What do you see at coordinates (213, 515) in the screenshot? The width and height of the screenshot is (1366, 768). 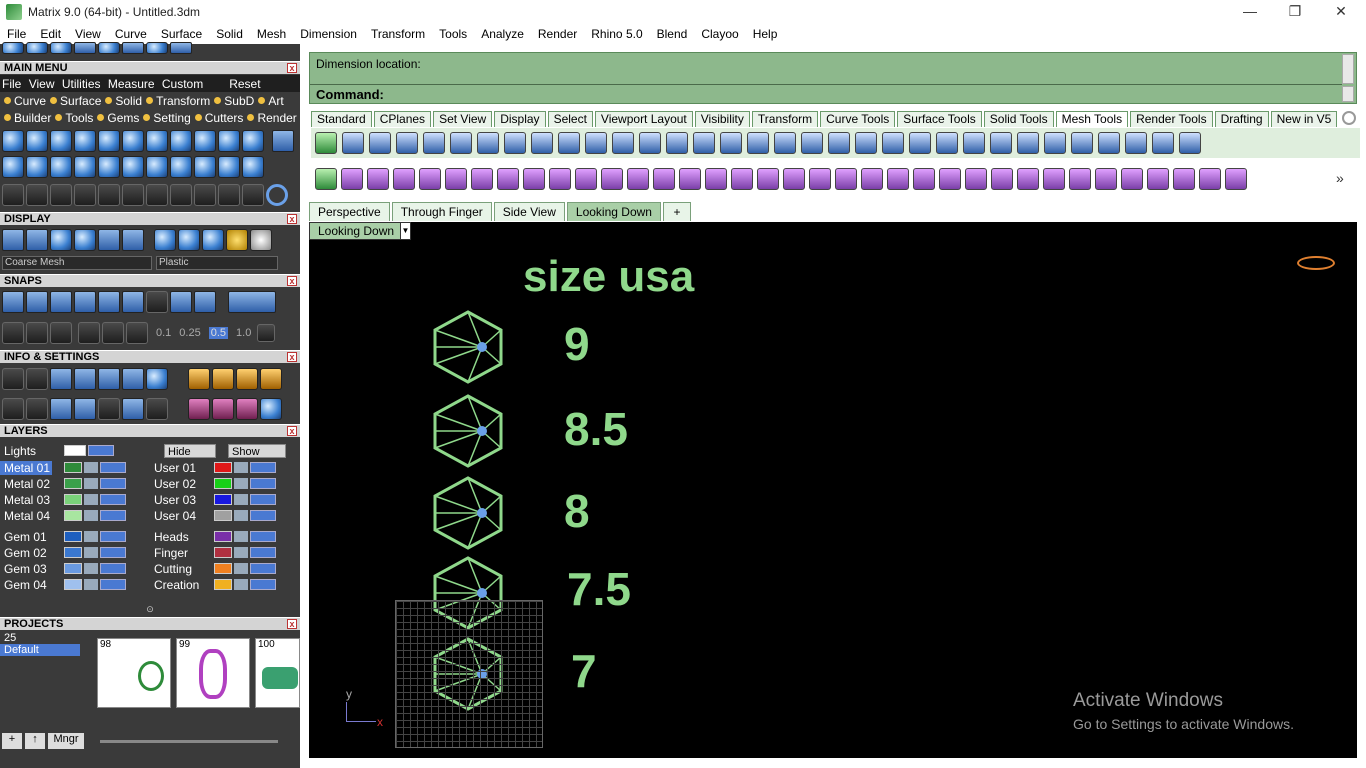 I see `layer-row: User 04` at bounding box center [213, 515].